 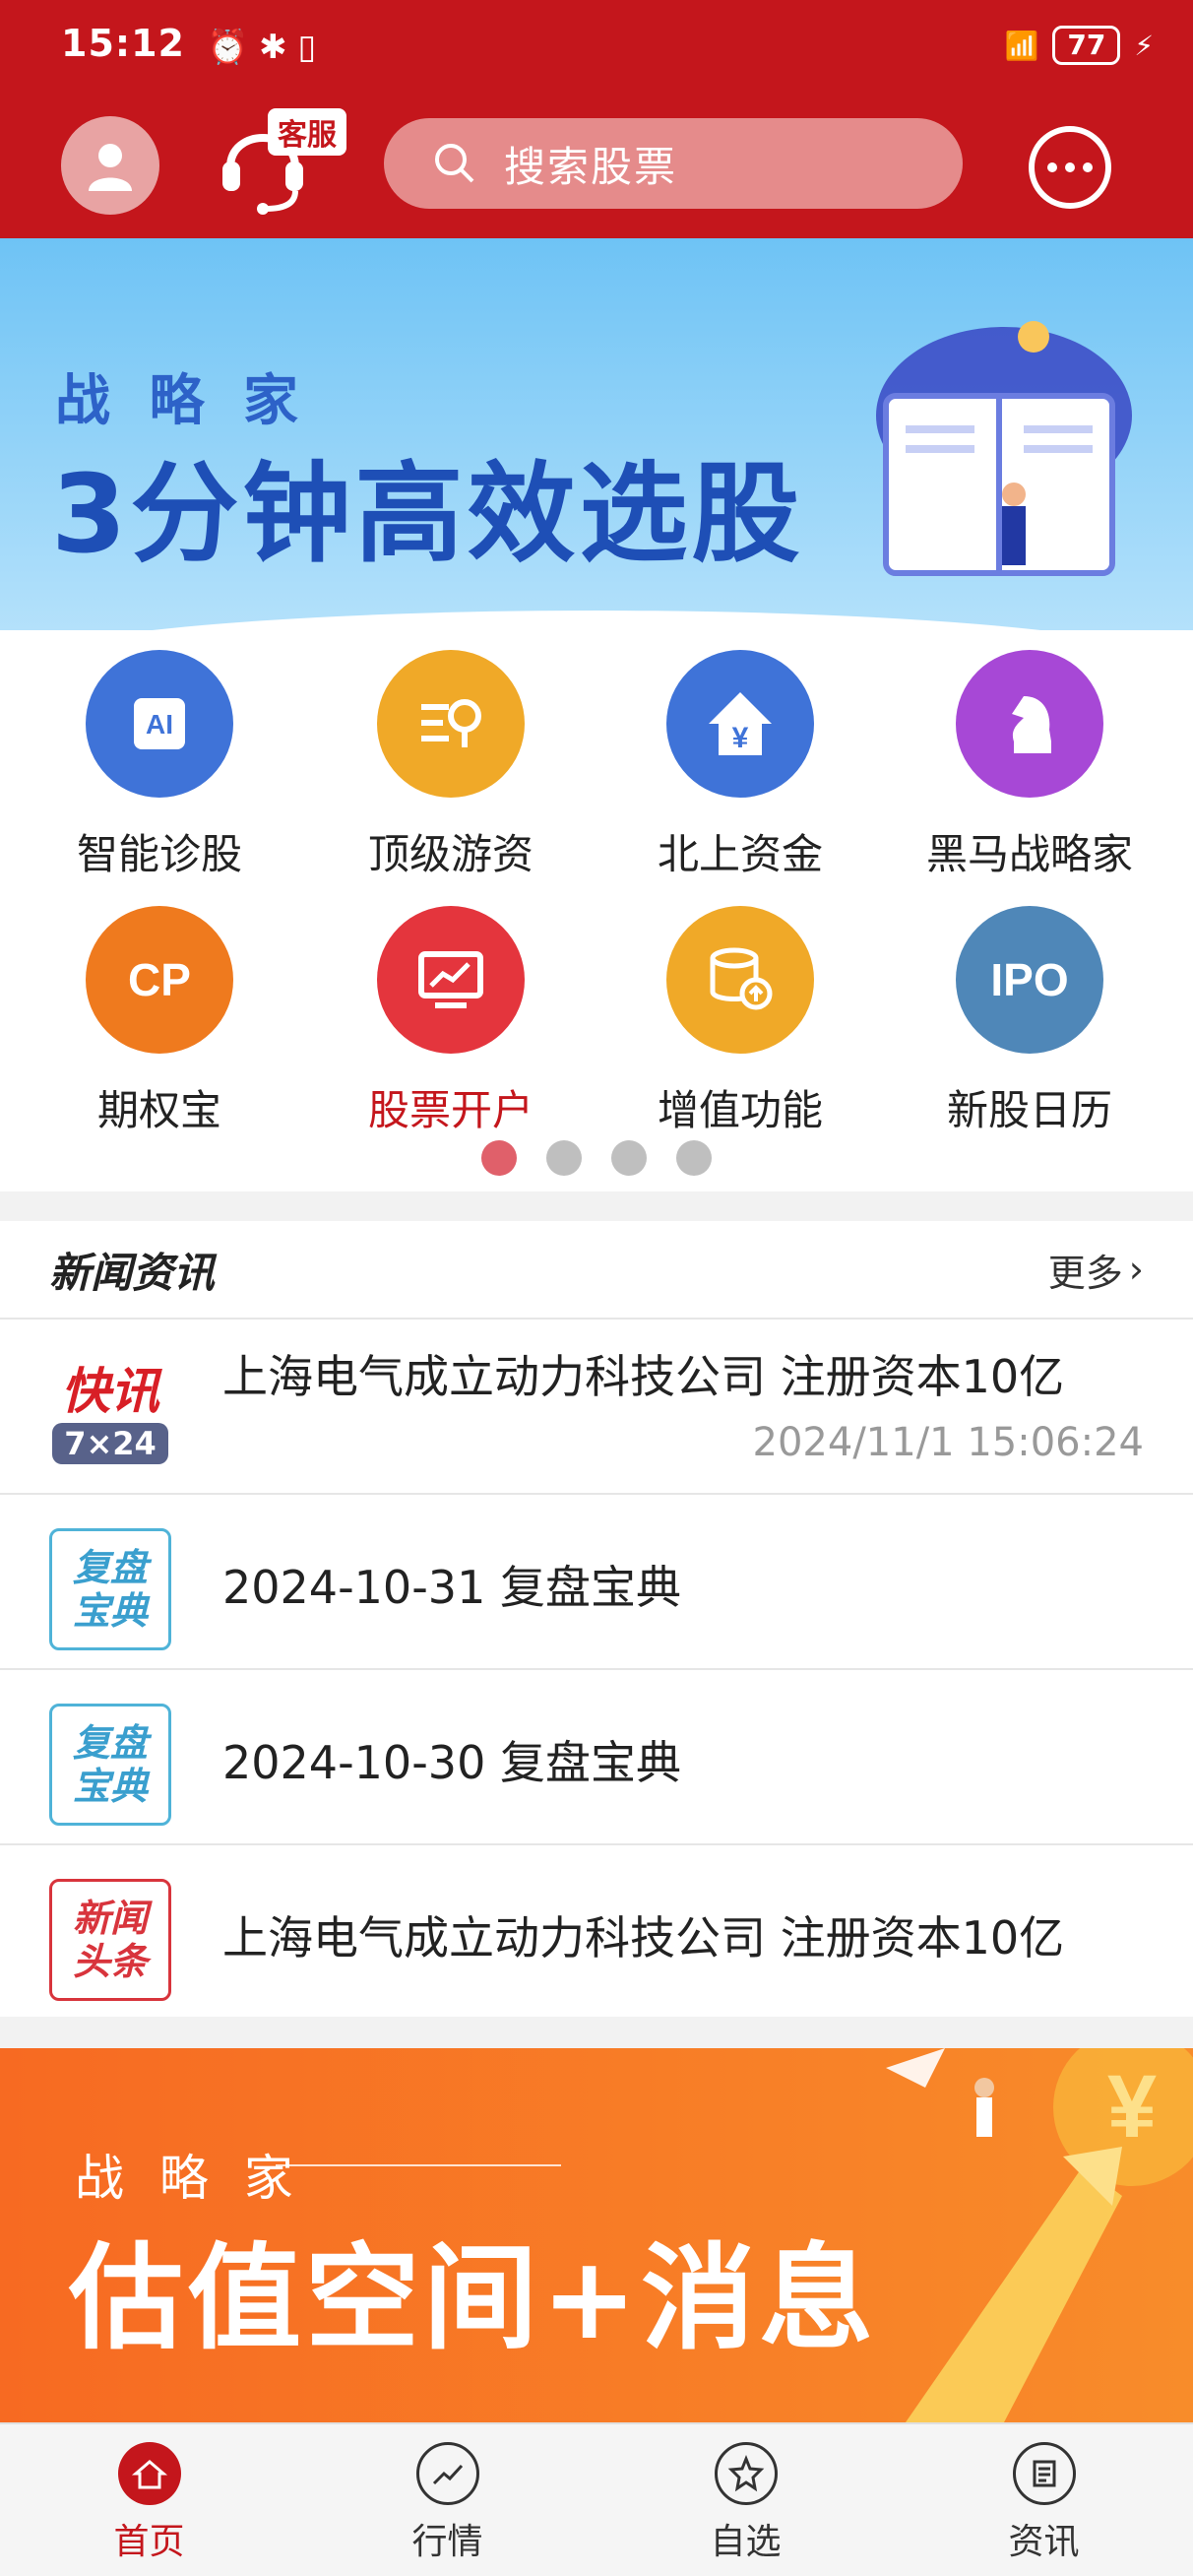 What do you see at coordinates (427, 514) in the screenshot?
I see `banner-title: 3分钟高效选股` at bounding box center [427, 514].